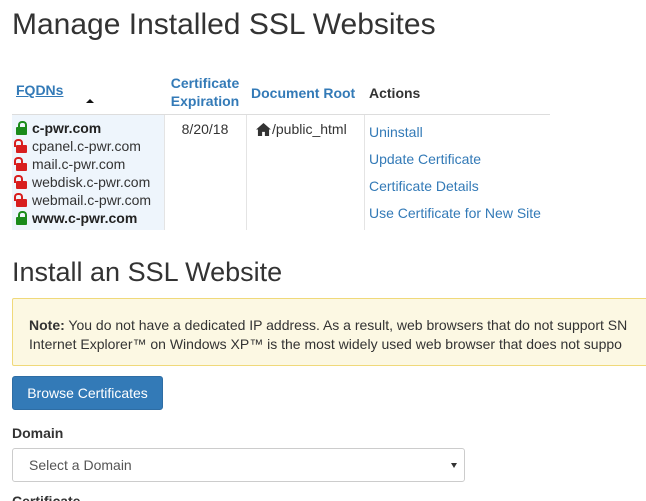 This screenshot has width=646, height=501. I want to click on uninstall-link: Uninstall, so click(455, 132).